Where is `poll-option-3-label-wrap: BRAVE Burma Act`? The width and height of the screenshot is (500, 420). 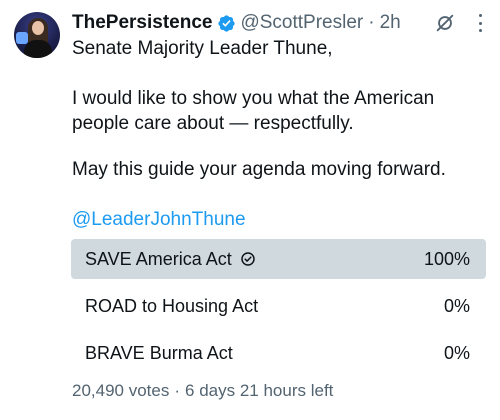
poll-option-3-label-wrap: BRAVE Burma Act is located at coordinates (159, 353).